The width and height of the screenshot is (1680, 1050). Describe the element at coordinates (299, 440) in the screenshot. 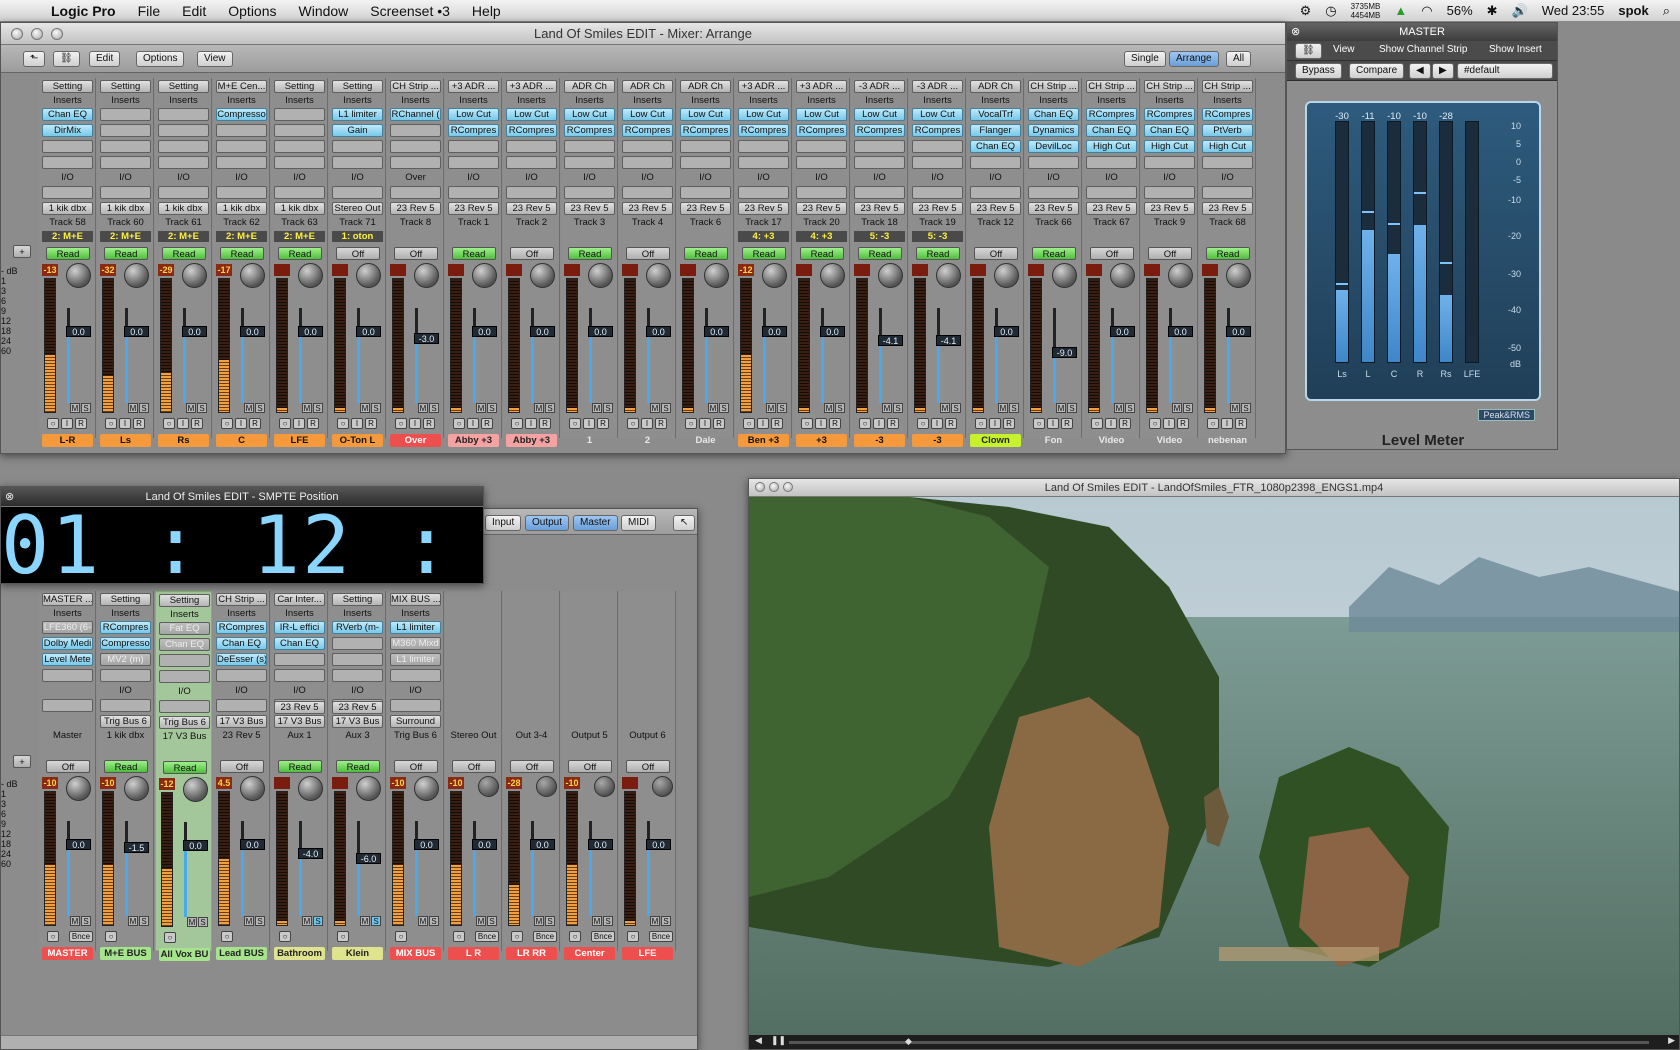

I see `track-name: LFE` at that location.